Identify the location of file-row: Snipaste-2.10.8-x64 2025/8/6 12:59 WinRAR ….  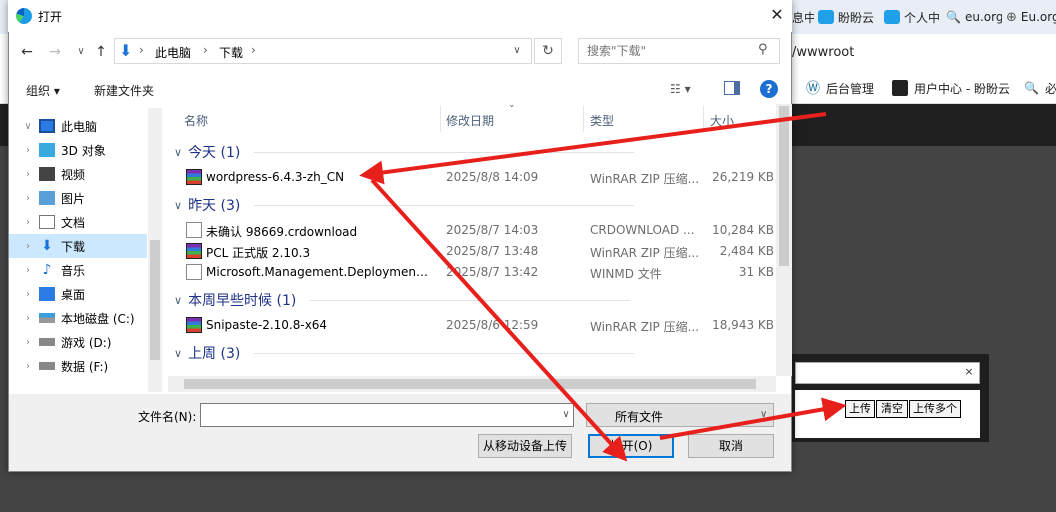
(475, 325).